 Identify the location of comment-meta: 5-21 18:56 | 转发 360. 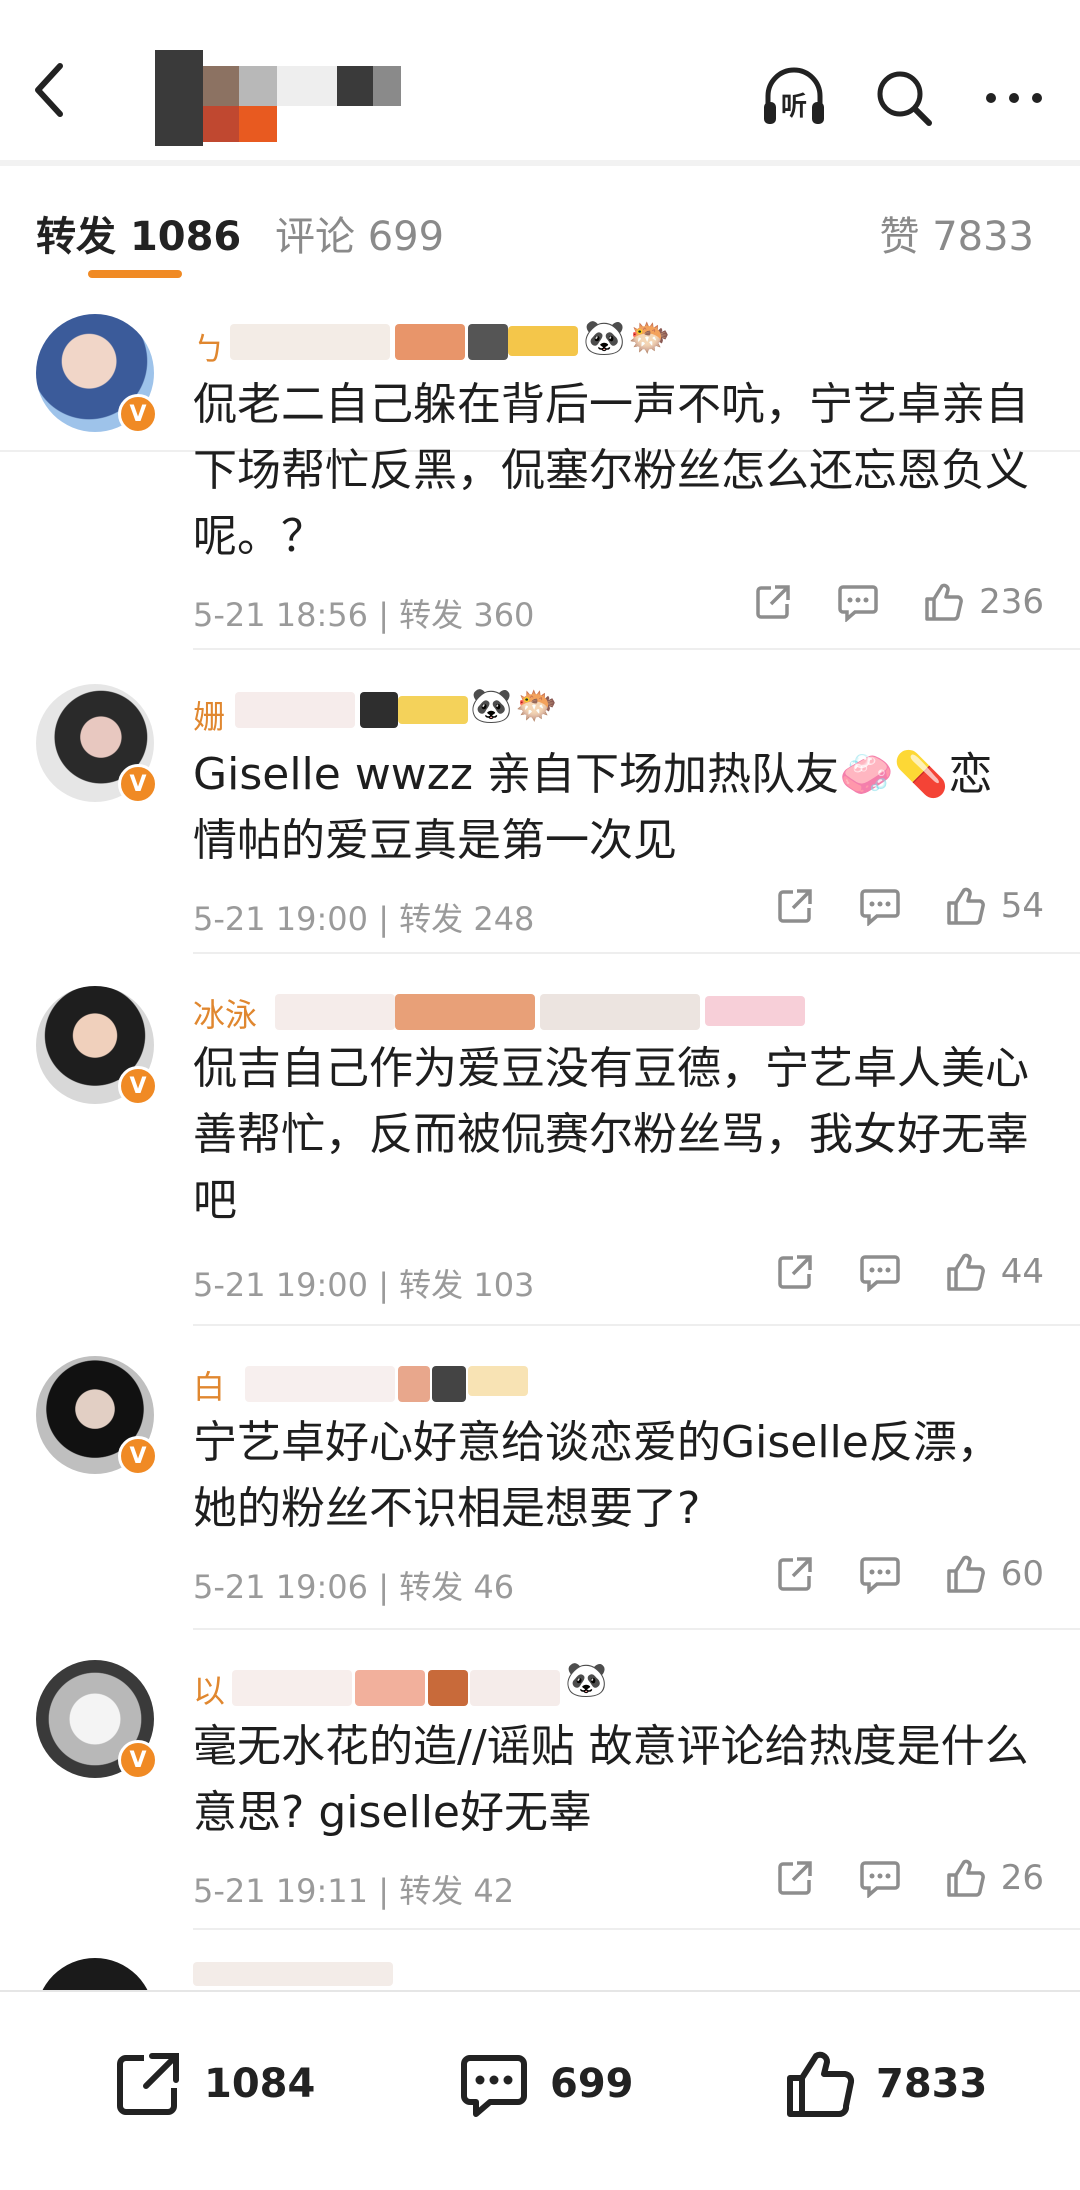
(364, 615).